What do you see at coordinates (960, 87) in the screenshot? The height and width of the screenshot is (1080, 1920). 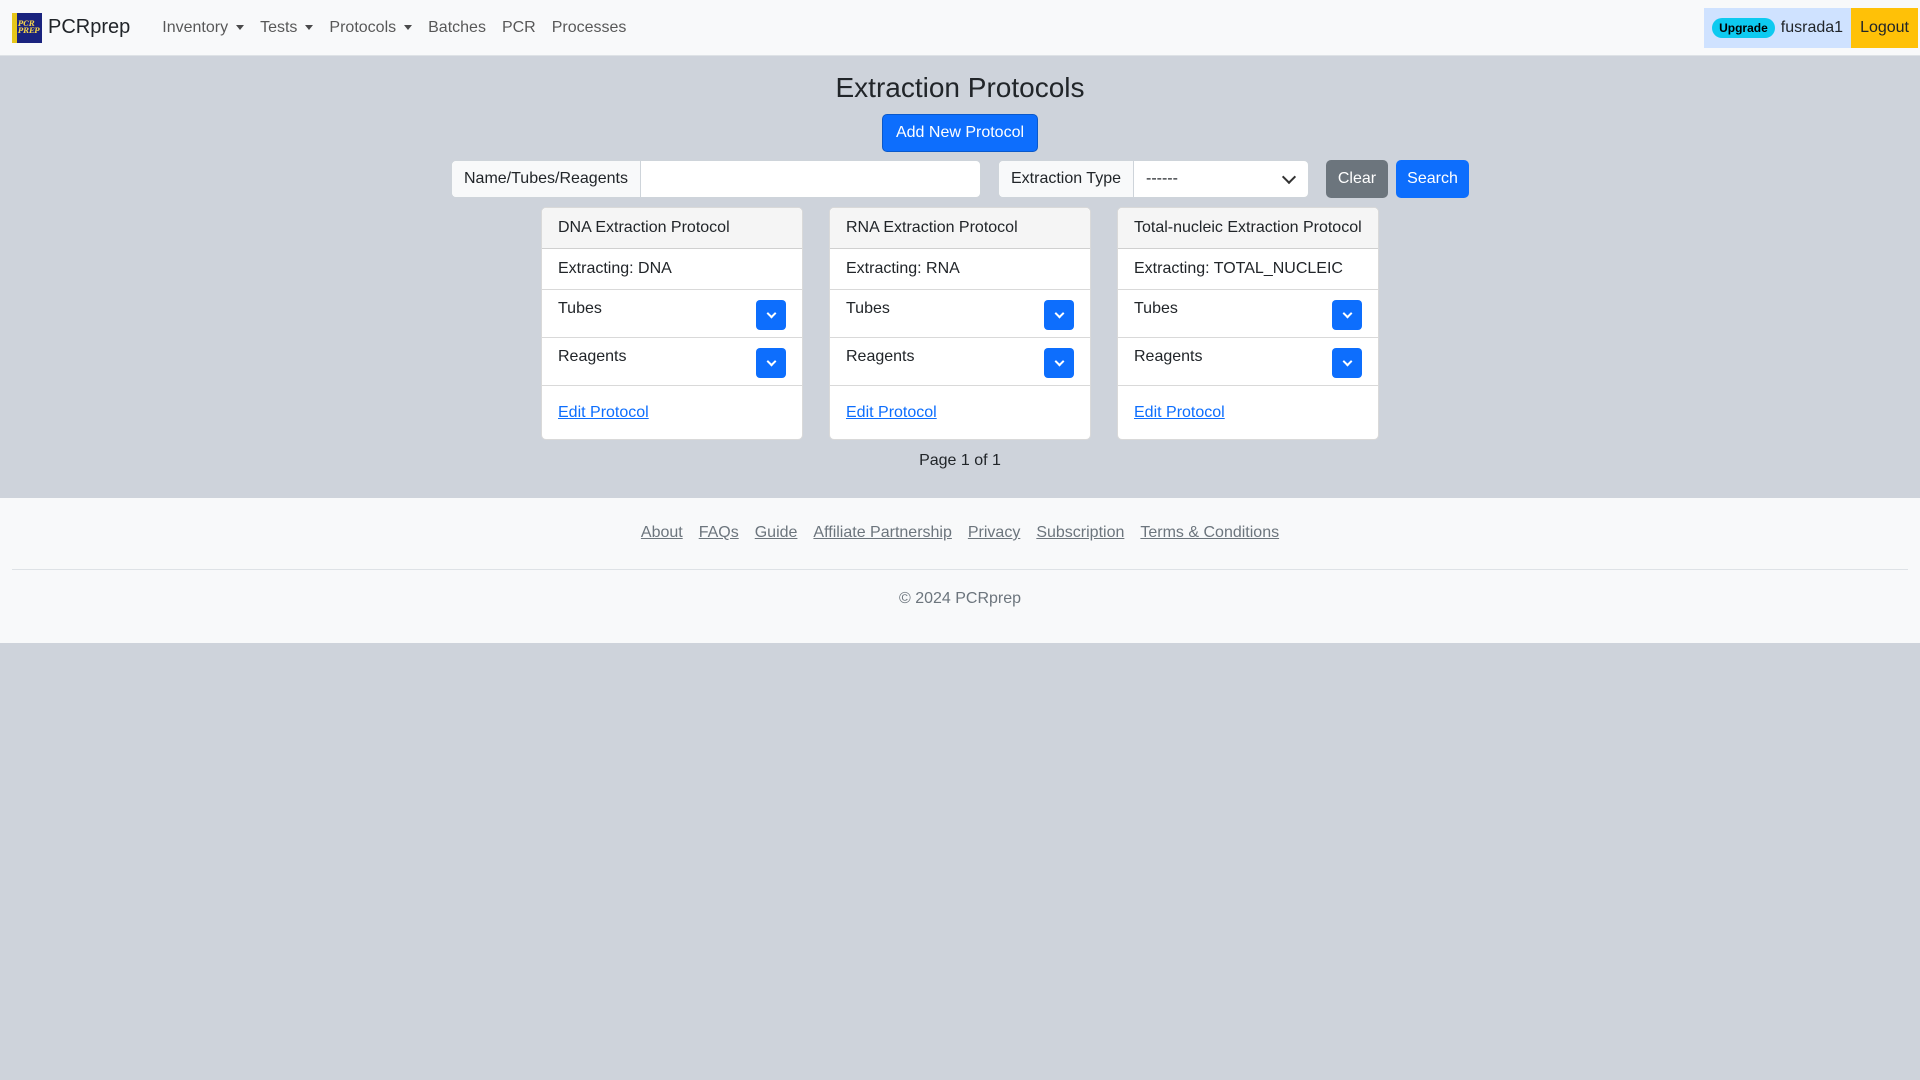 I see `page-title: Extraction Protocols` at bounding box center [960, 87].